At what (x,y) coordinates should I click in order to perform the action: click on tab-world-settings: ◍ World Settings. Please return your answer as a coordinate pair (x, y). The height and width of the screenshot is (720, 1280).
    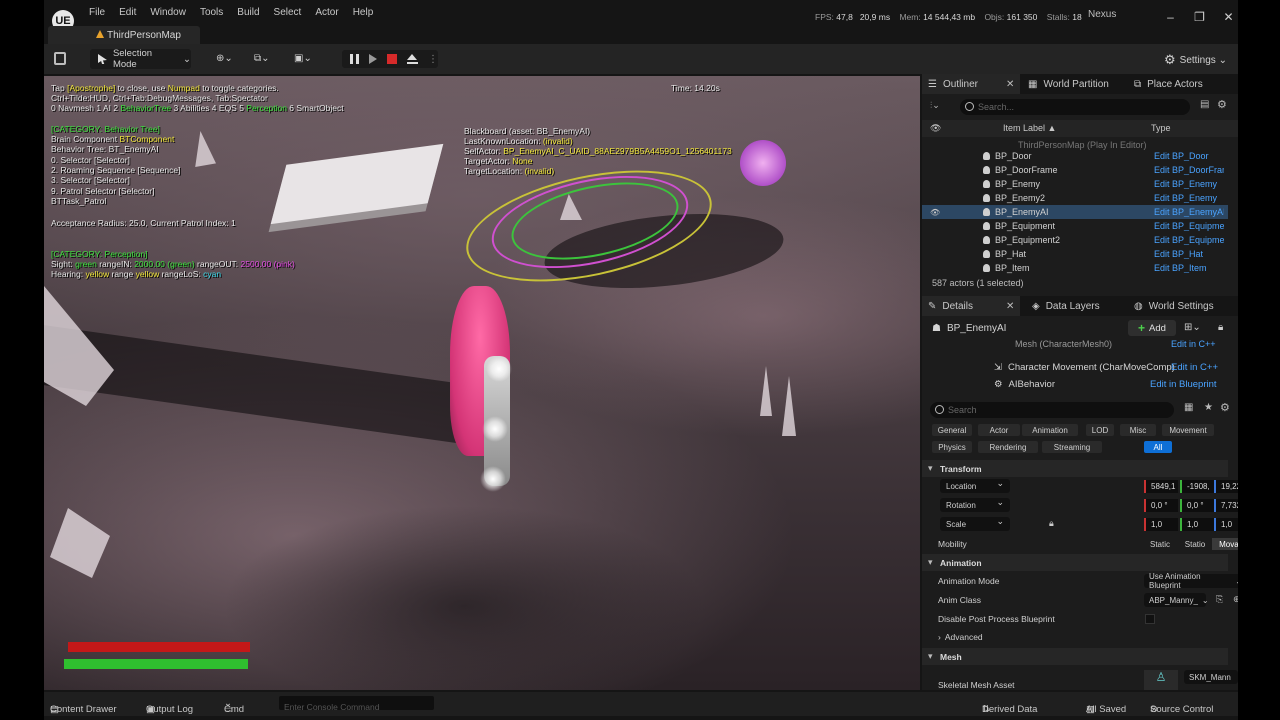
    Looking at the image, I should click on (1183, 306).